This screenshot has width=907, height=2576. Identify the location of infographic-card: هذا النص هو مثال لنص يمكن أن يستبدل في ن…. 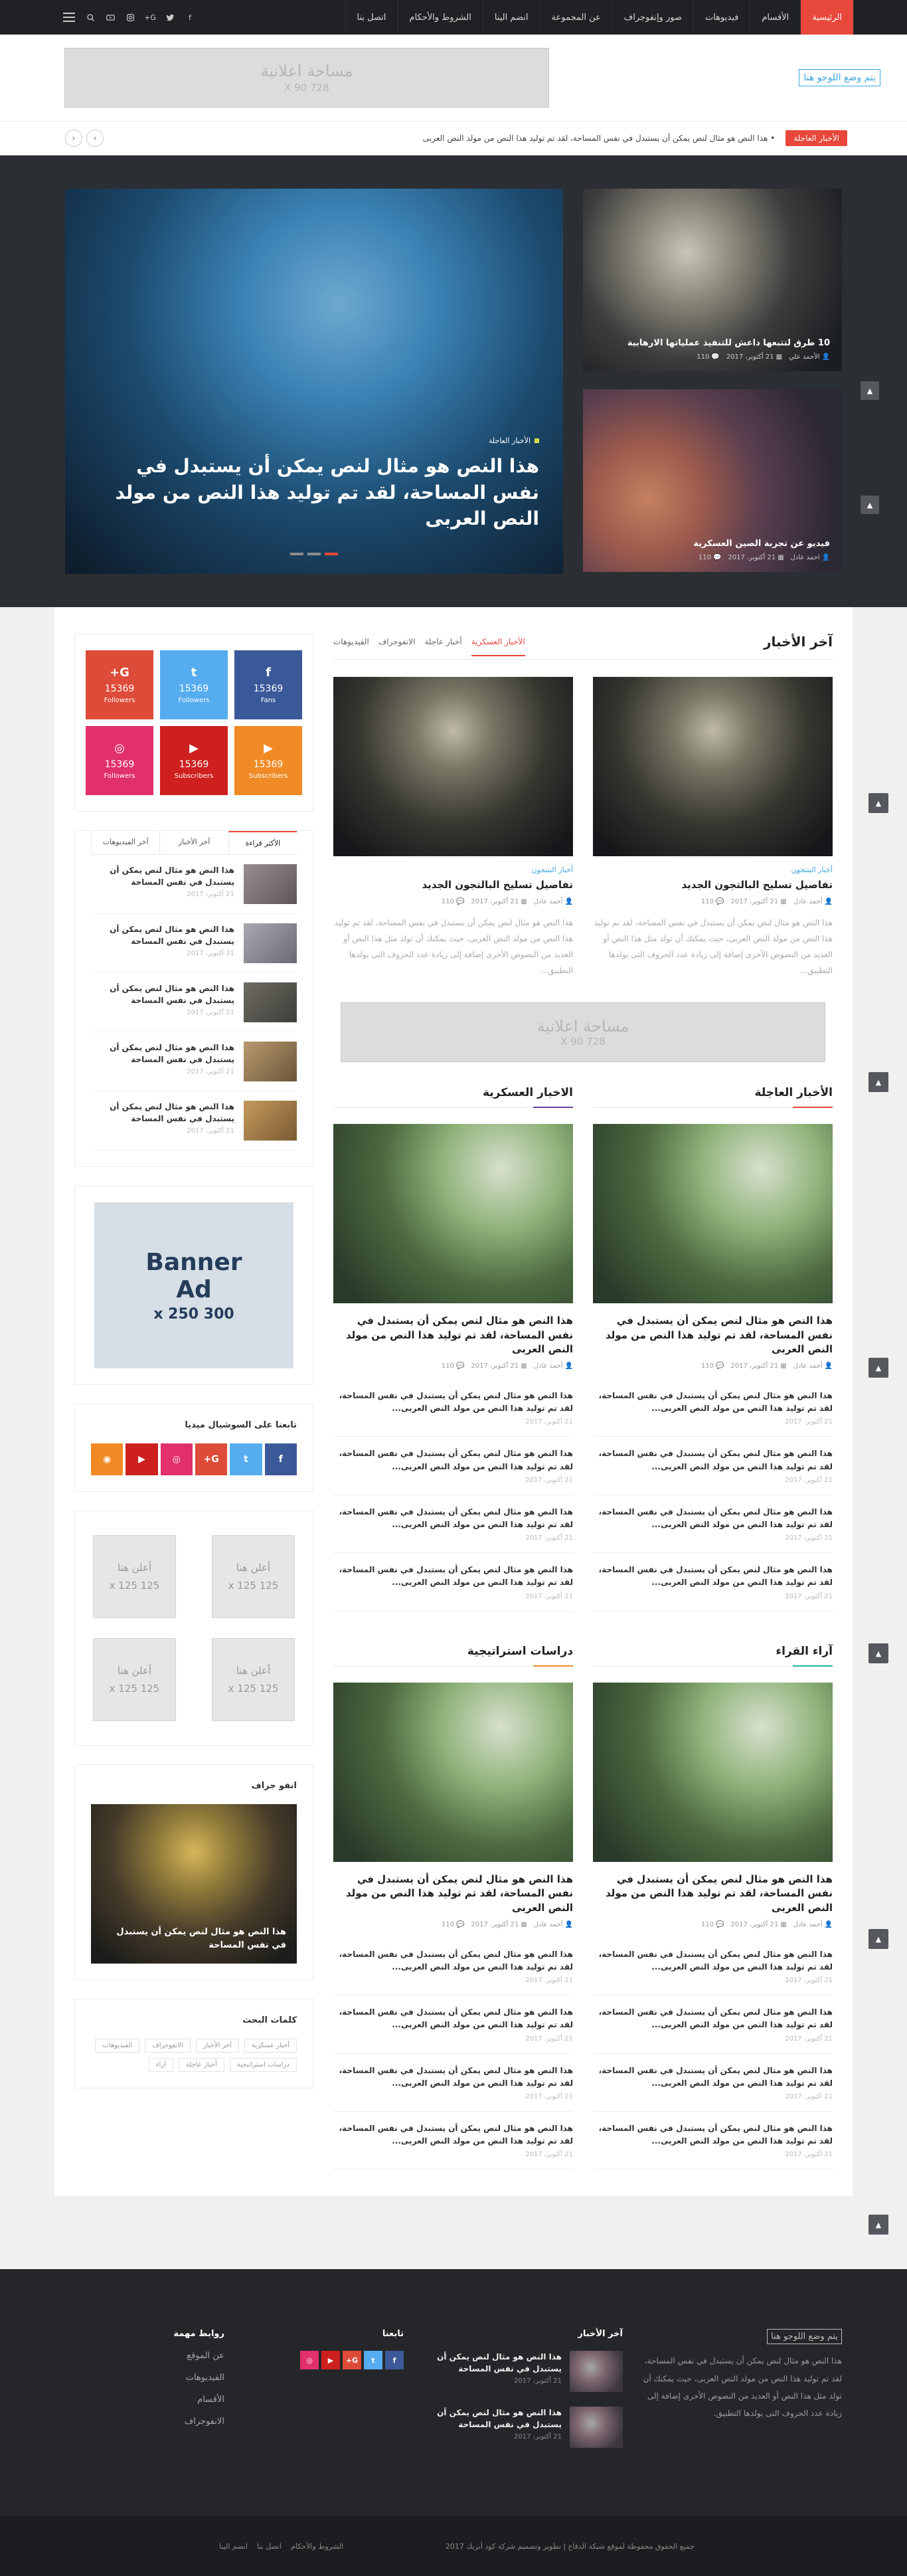
(194, 1884).